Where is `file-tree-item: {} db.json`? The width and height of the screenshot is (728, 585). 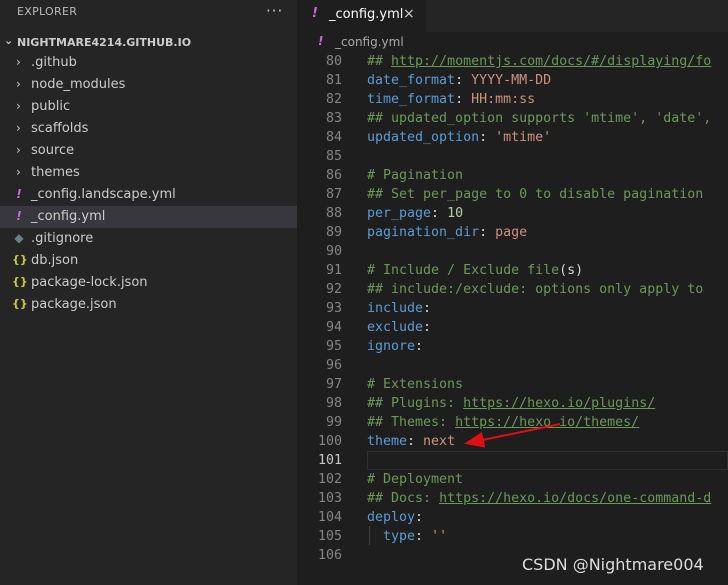 file-tree-item: {} db.json is located at coordinates (148, 261).